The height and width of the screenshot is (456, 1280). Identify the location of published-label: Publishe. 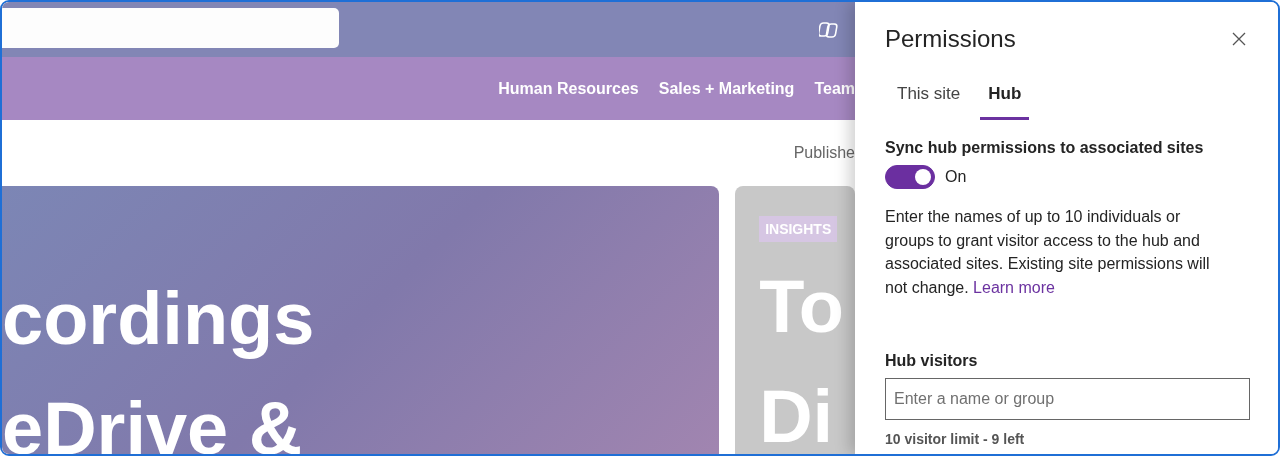
(824, 153).